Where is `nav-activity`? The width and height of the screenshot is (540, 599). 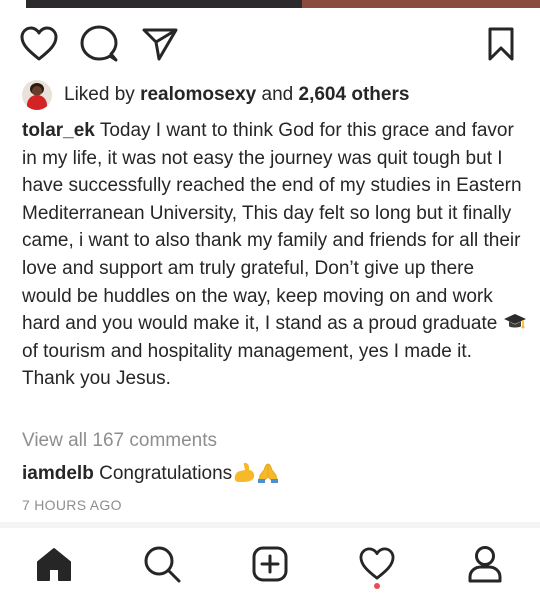
nav-activity is located at coordinates (377, 564).